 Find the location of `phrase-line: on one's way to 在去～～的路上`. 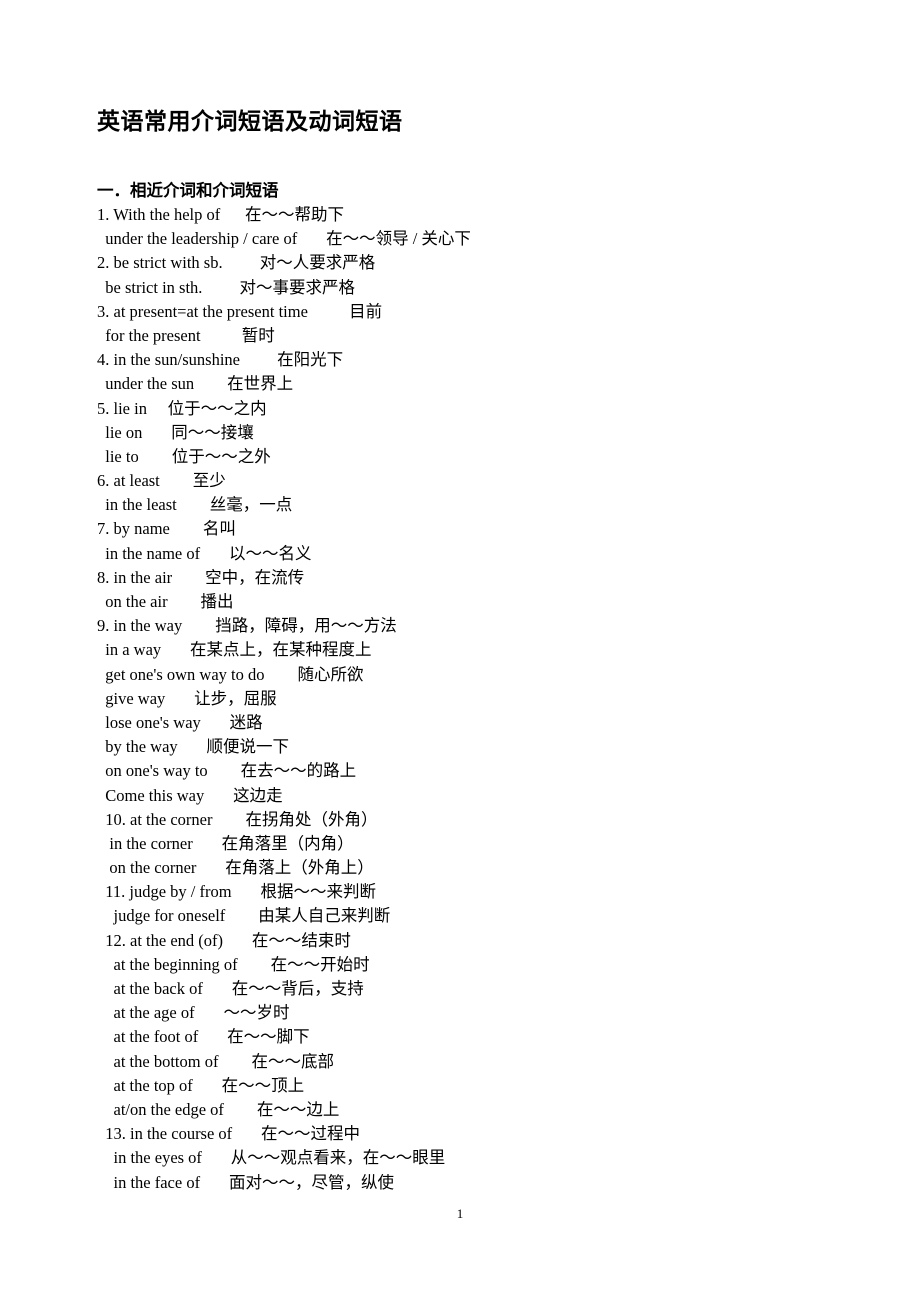

phrase-line: on one's way to 在去～～的路上 is located at coordinates (227, 771).